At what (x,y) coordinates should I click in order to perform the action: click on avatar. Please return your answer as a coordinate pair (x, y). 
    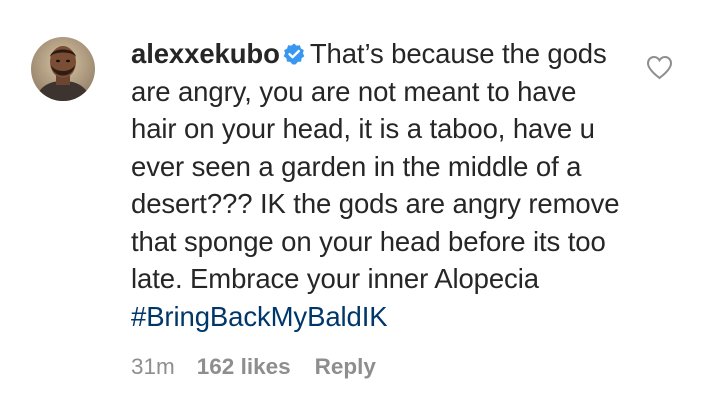
    Looking at the image, I should click on (63, 69).